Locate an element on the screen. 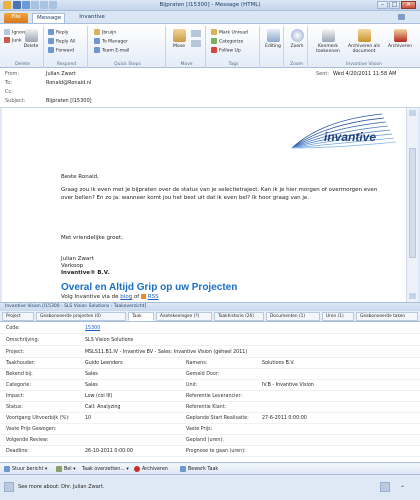 This screenshot has height=500, width=420. follow-up-button: Follow Up is located at coordinates (226, 50).